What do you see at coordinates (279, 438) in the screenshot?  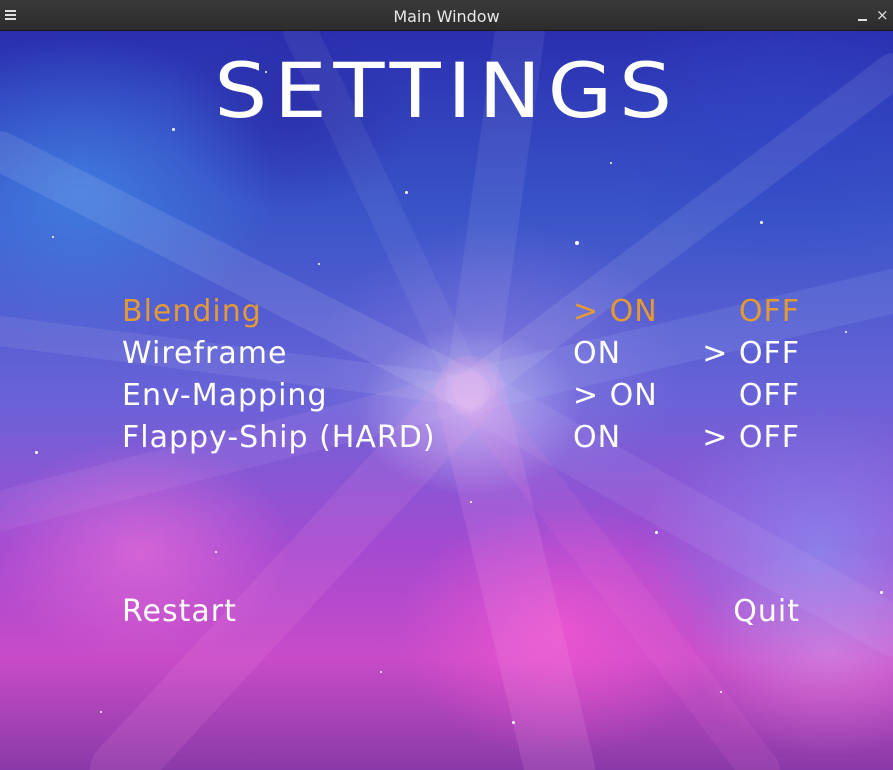 I see `option-flappy-ship-label: Flappy-Ship (HARD)` at bounding box center [279, 438].